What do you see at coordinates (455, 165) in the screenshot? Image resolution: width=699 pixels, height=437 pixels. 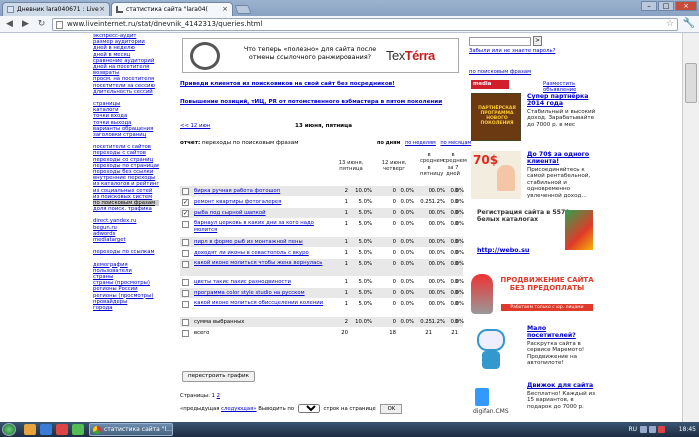 I see `column-header: в среднем за 7 дней` at bounding box center [455, 165].